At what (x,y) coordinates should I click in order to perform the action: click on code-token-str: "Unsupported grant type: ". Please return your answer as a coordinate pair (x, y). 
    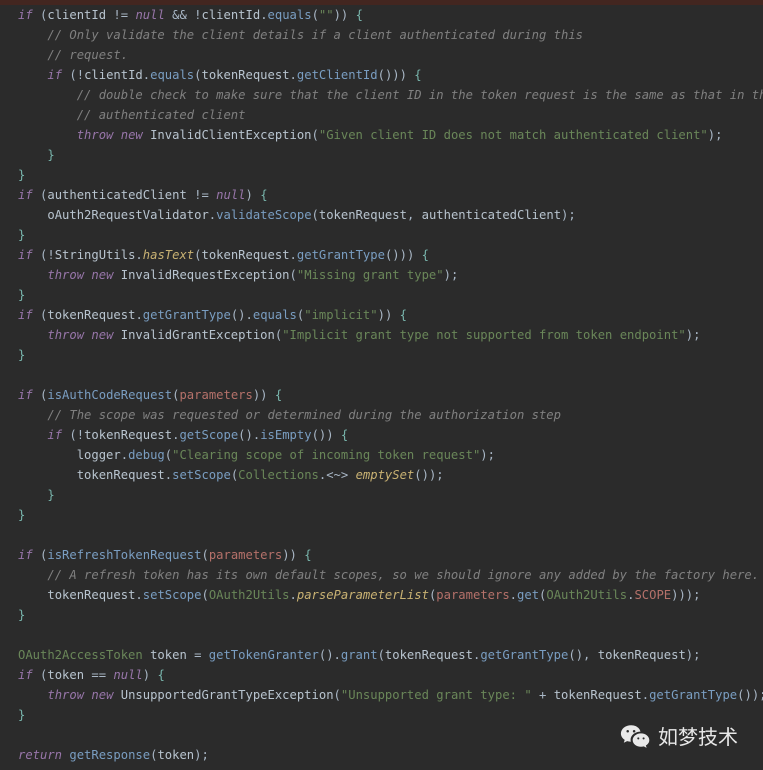
    Looking at the image, I should click on (436, 695).